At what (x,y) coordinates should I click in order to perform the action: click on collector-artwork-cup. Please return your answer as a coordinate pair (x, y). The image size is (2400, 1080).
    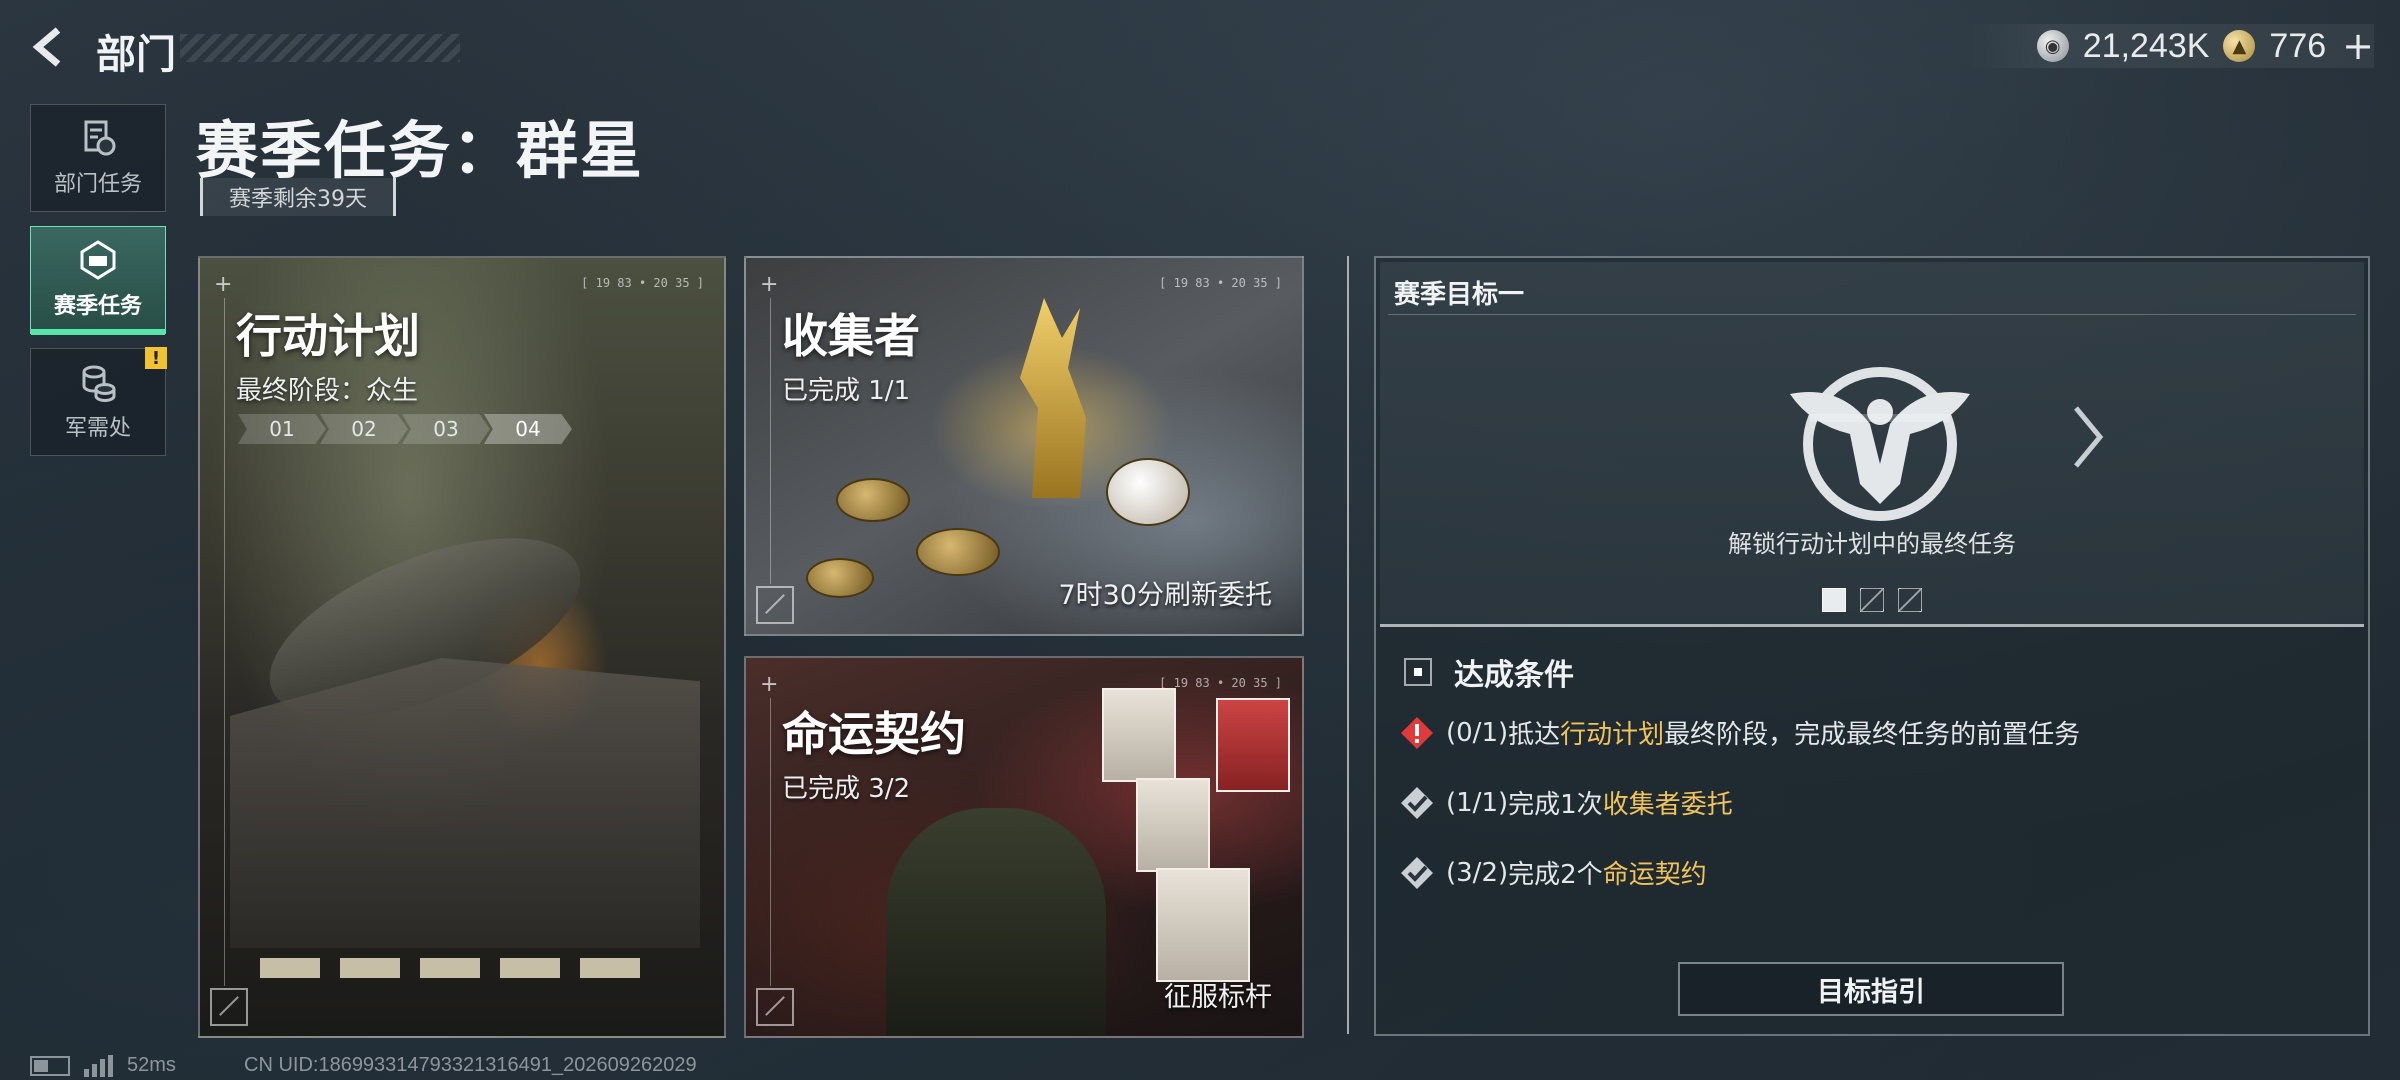
    Looking at the image, I should click on (1148, 492).